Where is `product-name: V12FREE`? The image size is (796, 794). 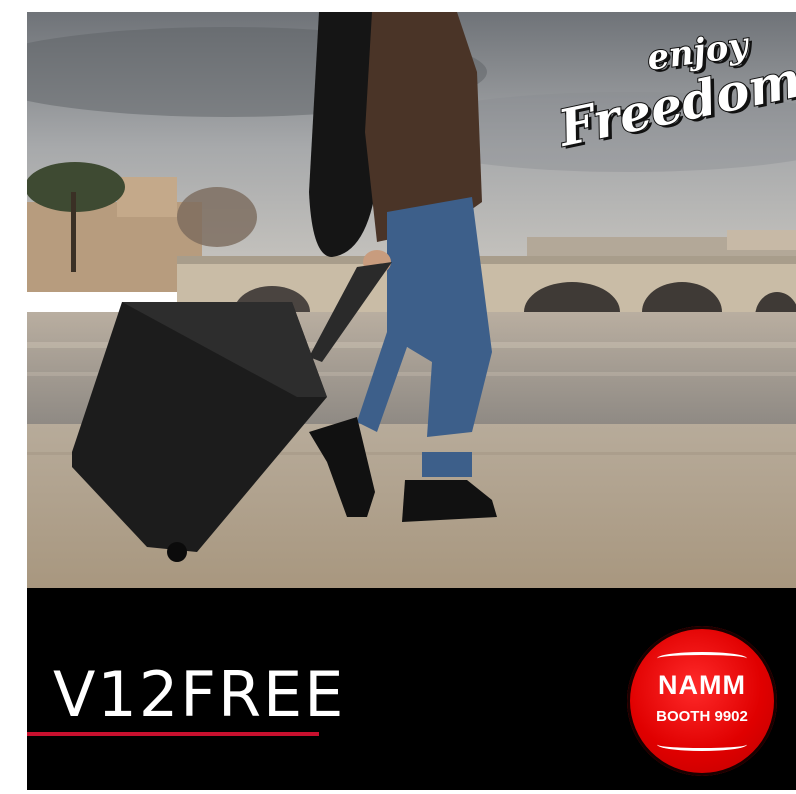
product-name: V12FREE is located at coordinates (199, 694).